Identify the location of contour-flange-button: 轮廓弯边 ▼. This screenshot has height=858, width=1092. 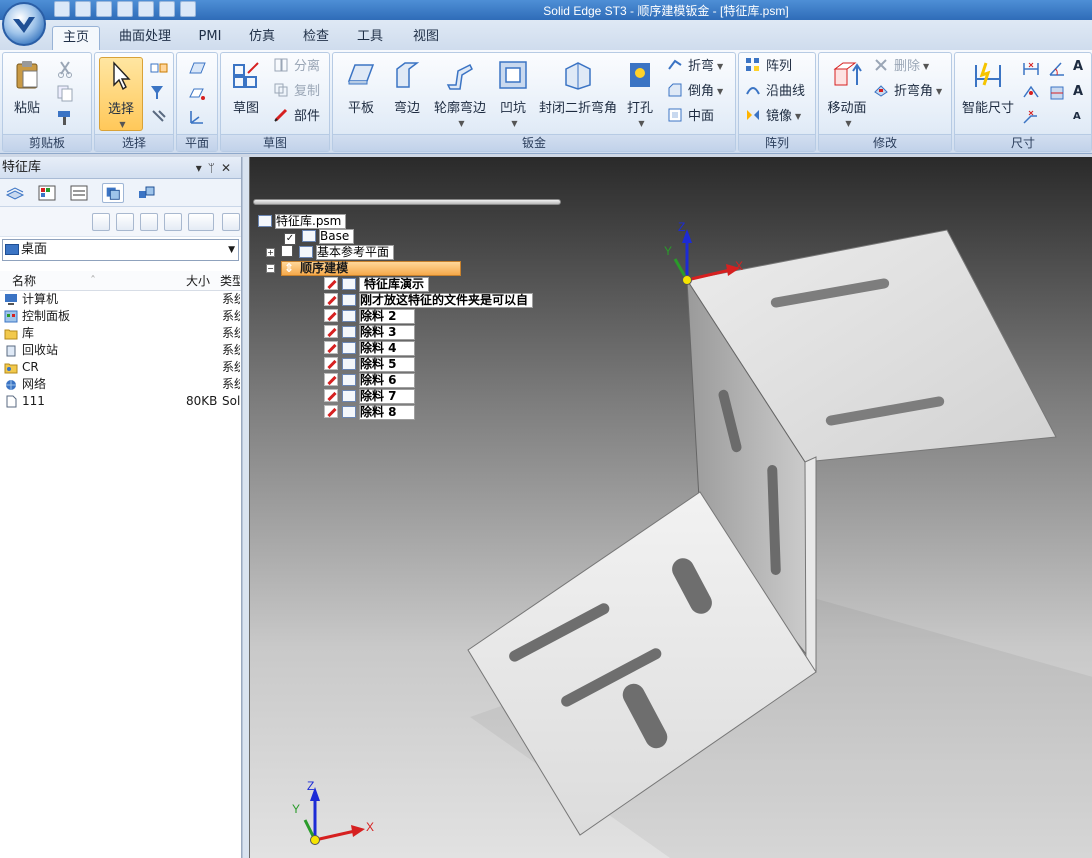
(460, 94).